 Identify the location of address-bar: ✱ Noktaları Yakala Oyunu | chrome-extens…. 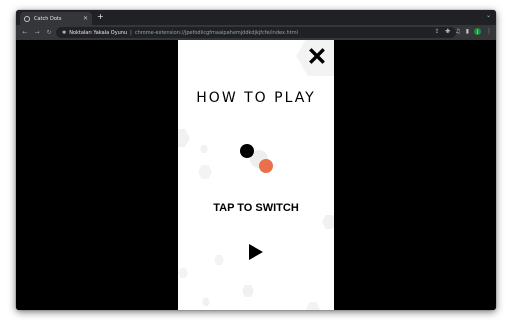
(256, 32).